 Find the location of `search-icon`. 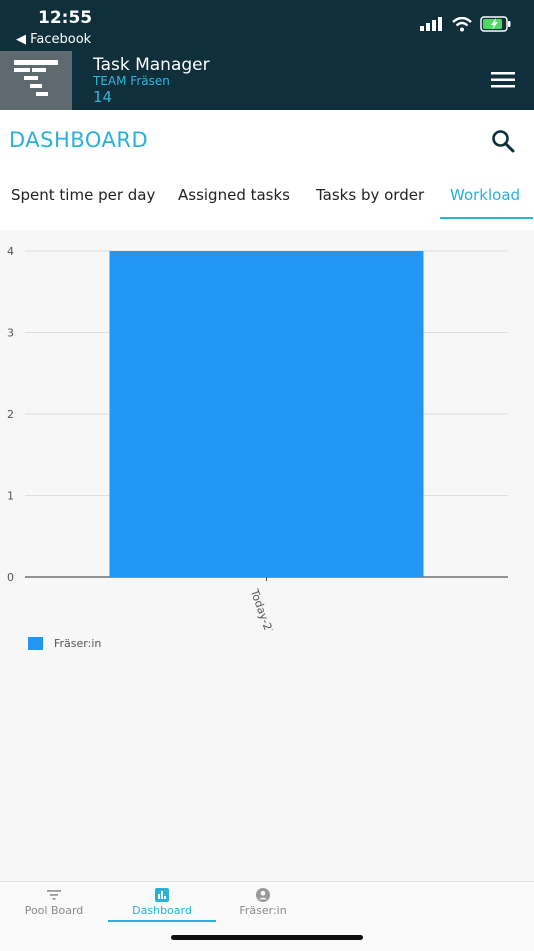

search-icon is located at coordinates (503, 141).